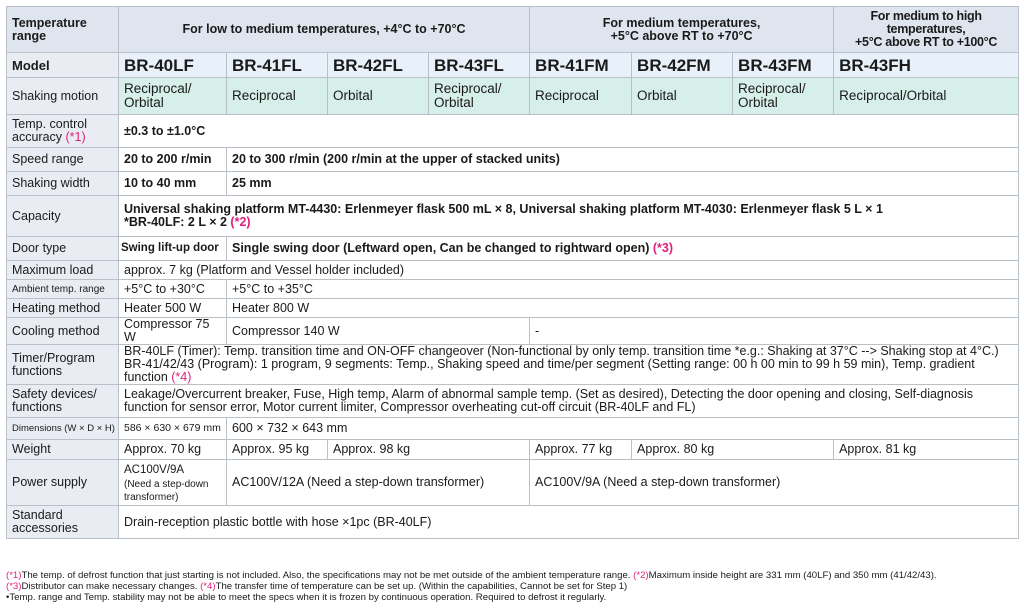 The image size is (1024, 608). What do you see at coordinates (172, 65) in the screenshot?
I see `model-cell: BR-40LF` at bounding box center [172, 65].